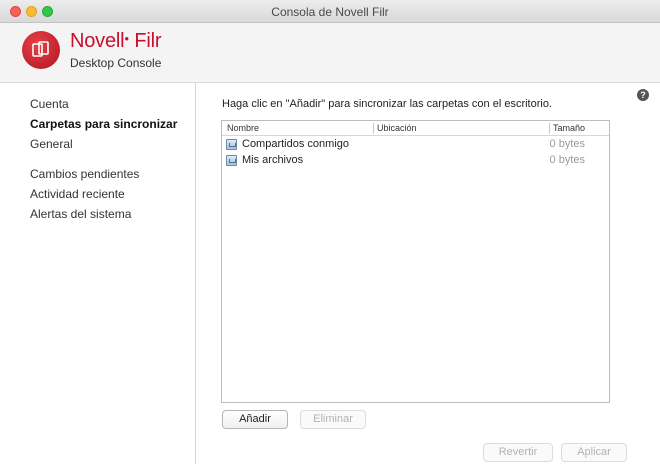 The width and height of the screenshot is (660, 464). What do you see at coordinates (397, 128) in the screenshot?
I see `column-header-ubicacion: Ubicación` at bounding box center [397, 128].